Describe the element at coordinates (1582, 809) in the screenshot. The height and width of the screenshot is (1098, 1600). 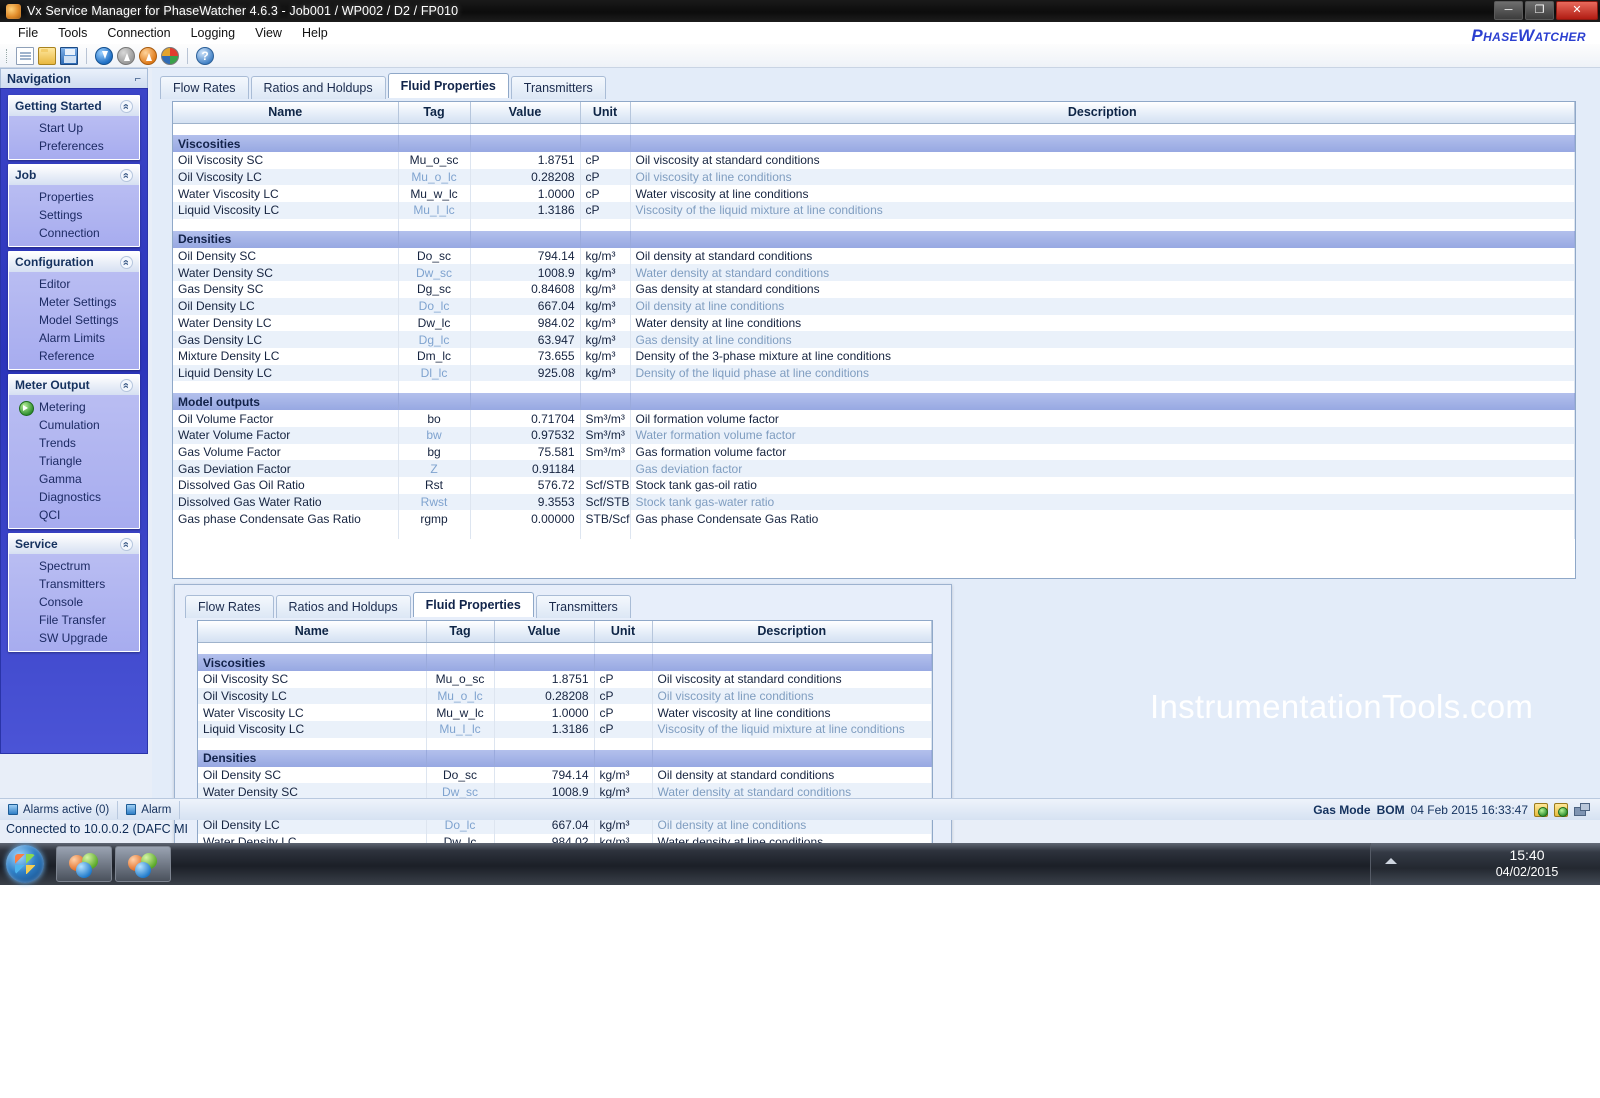
I see `network-icon` at that location.